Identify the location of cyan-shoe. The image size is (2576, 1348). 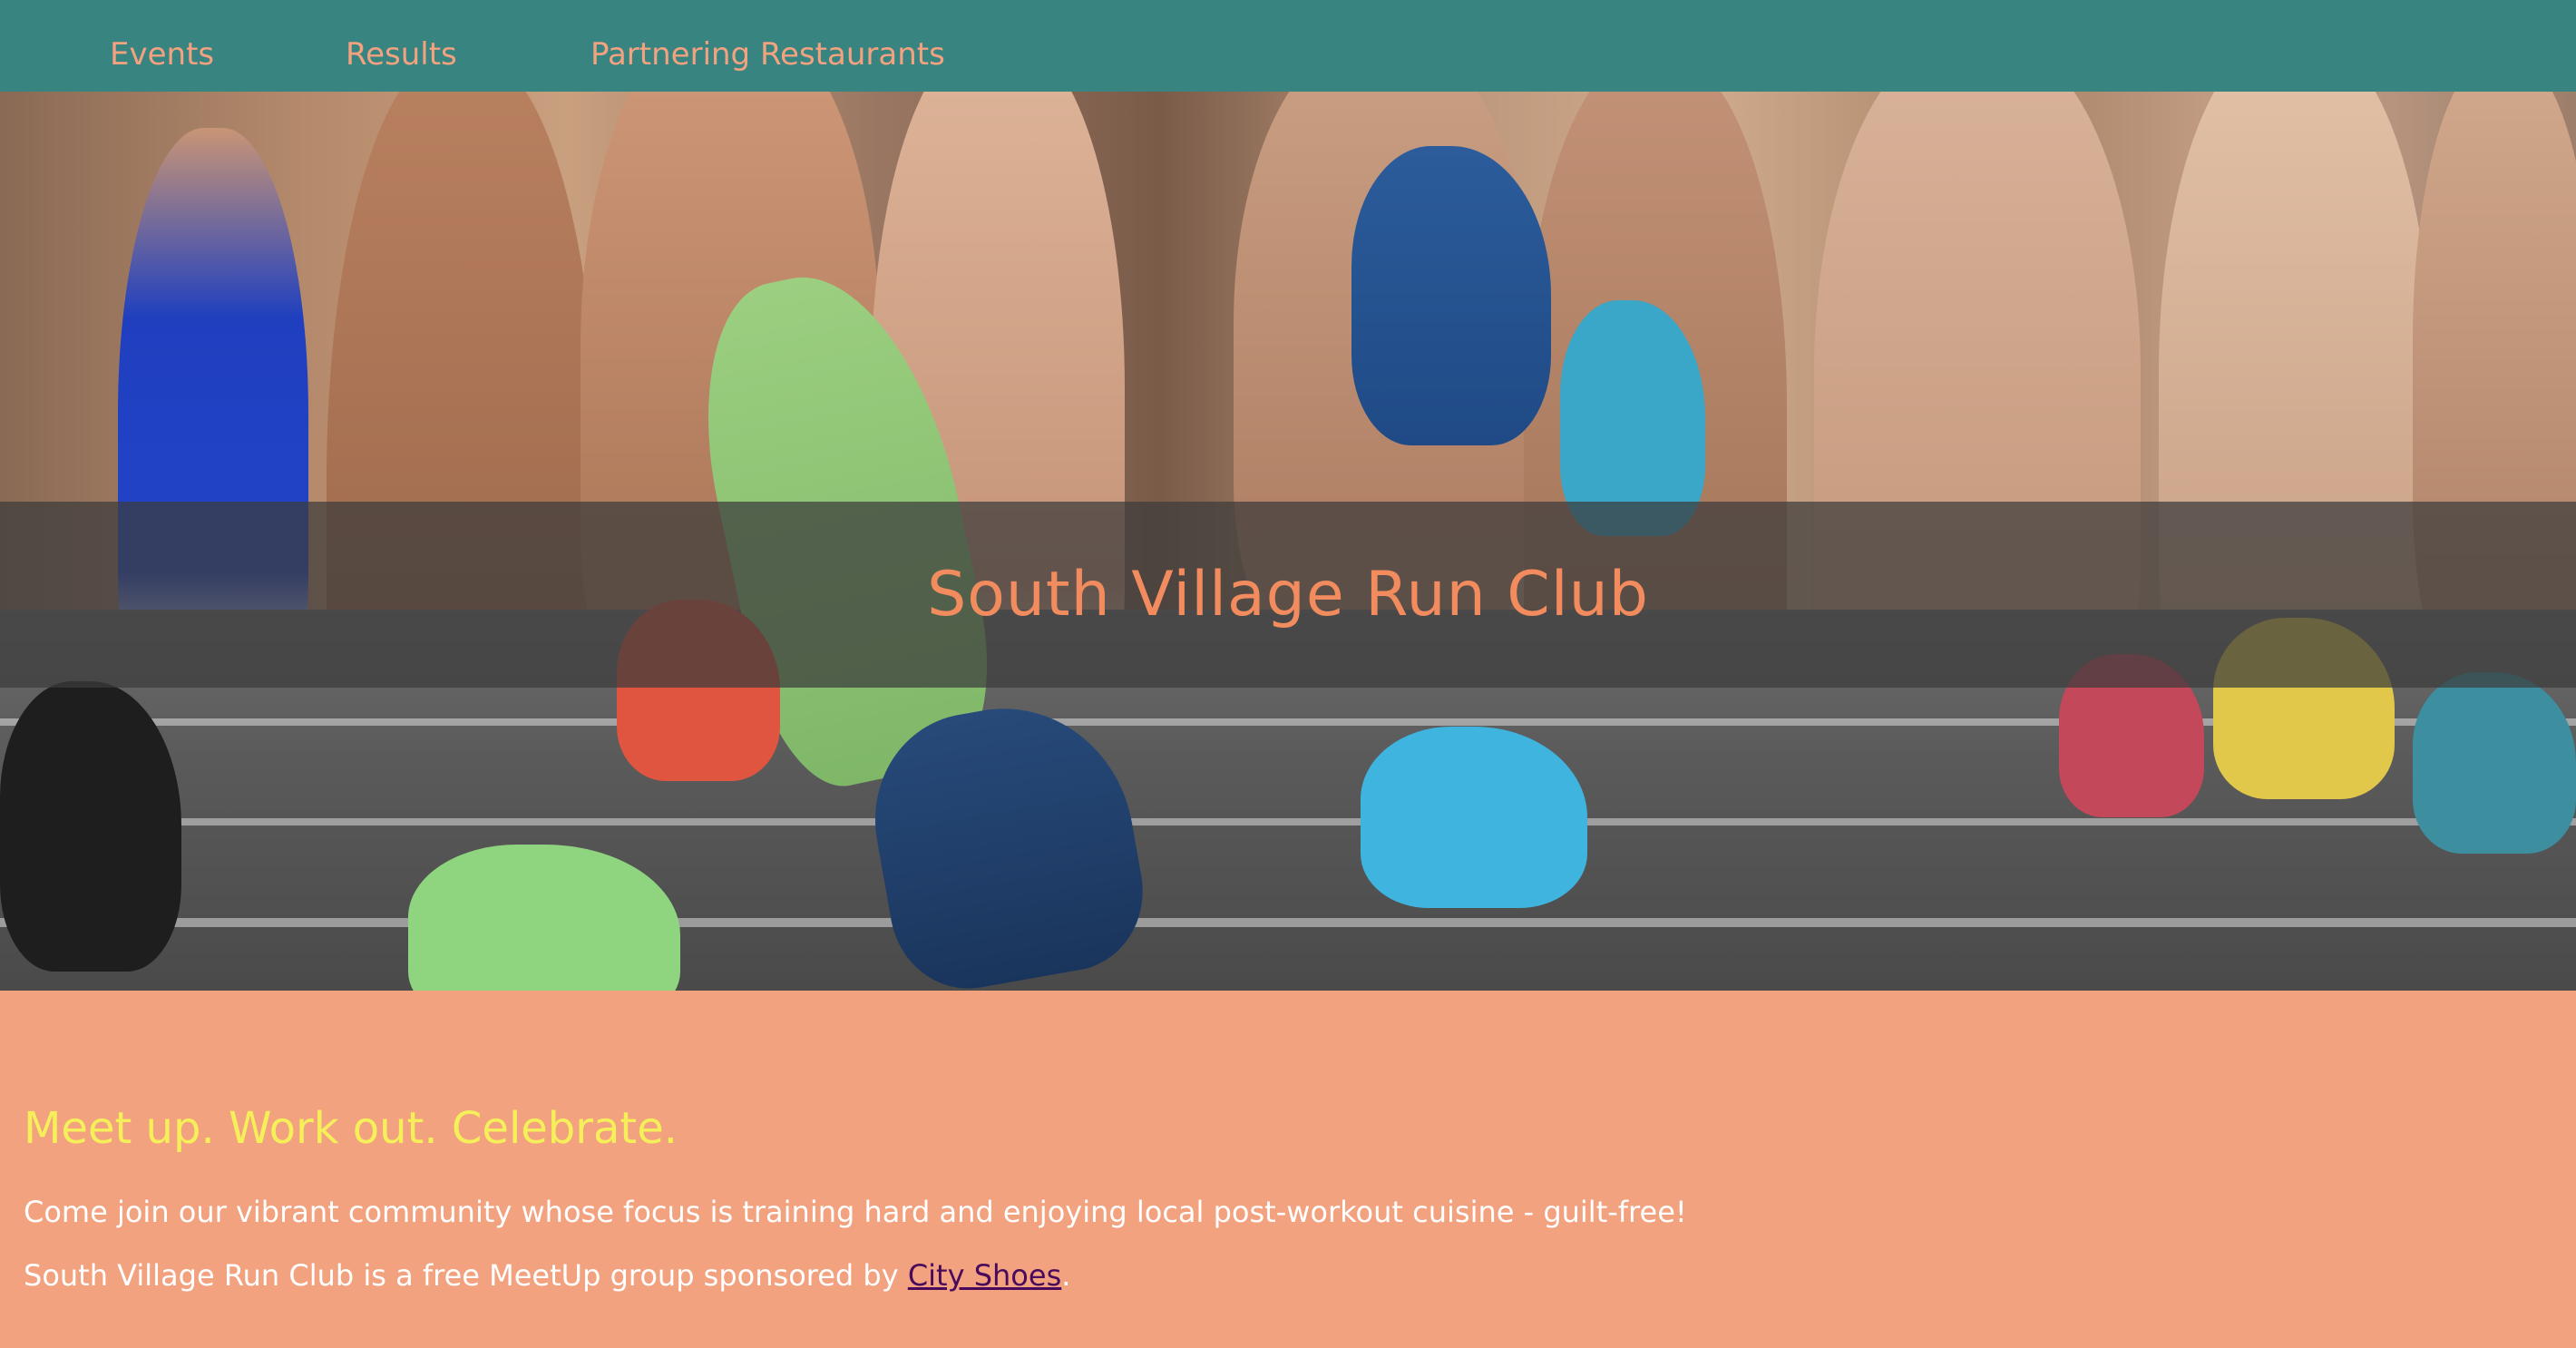
(1474, 817).